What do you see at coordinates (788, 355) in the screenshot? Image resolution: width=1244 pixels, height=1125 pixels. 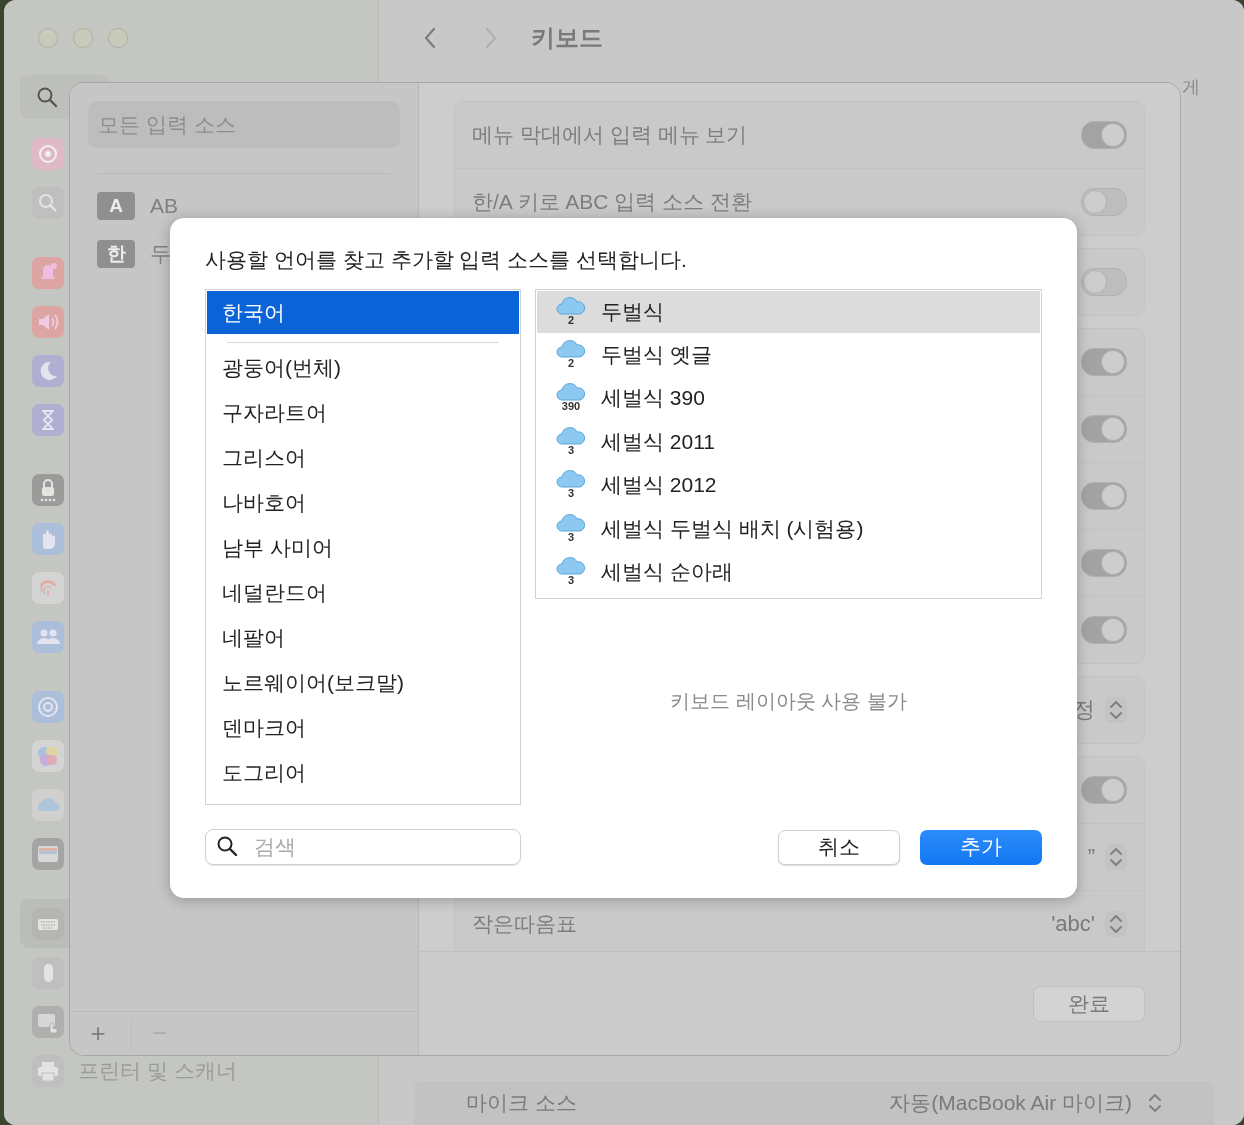 I see `input-source-item: 2 두벌식 옛글` at bounding box center [788, 355].